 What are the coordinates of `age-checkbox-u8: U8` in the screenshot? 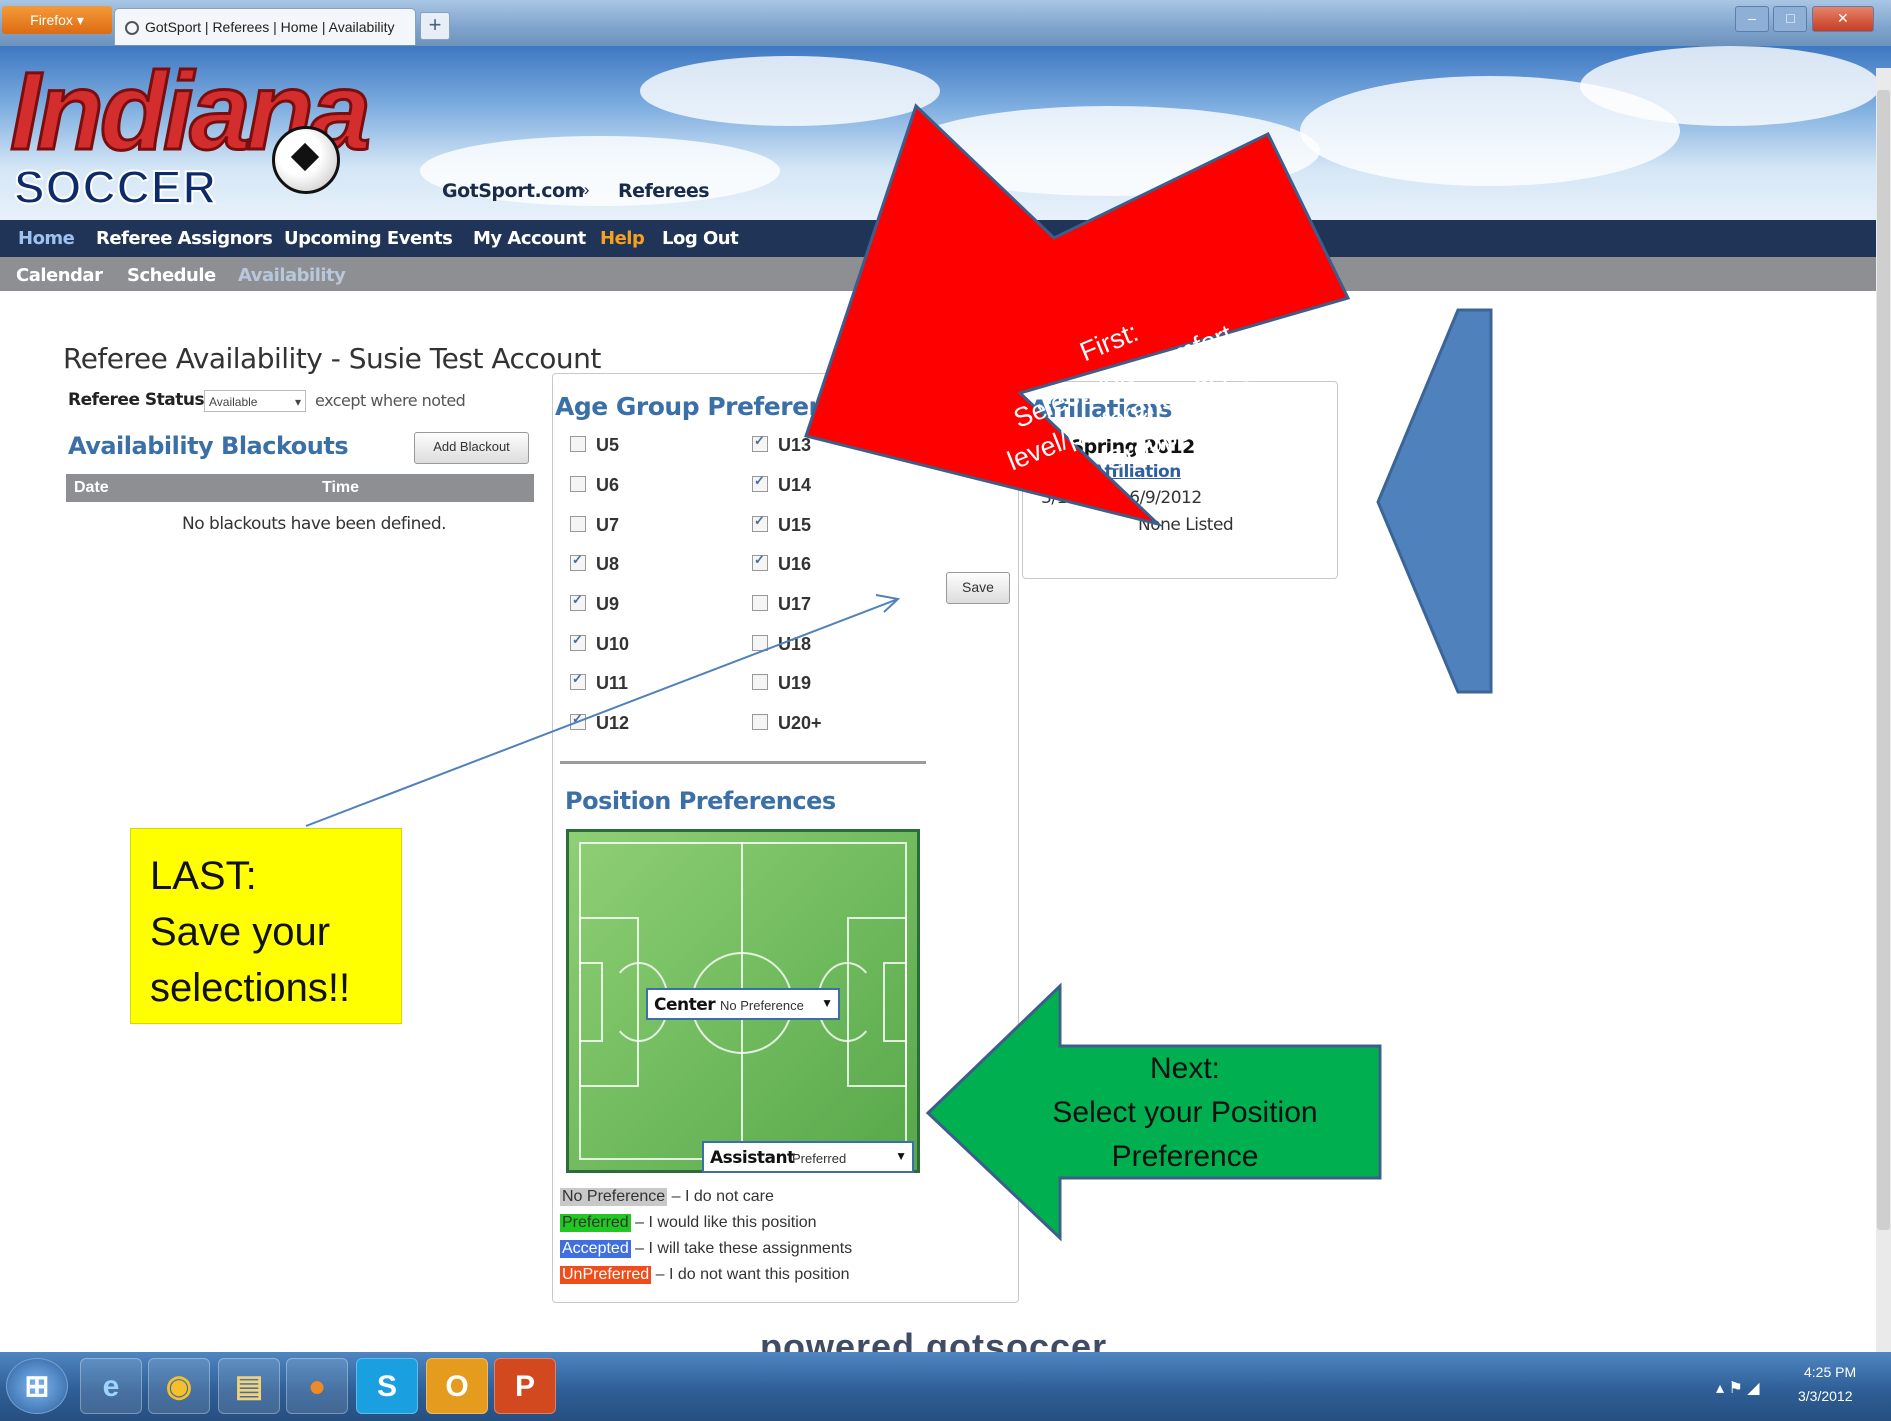 It's located at (594, 563).